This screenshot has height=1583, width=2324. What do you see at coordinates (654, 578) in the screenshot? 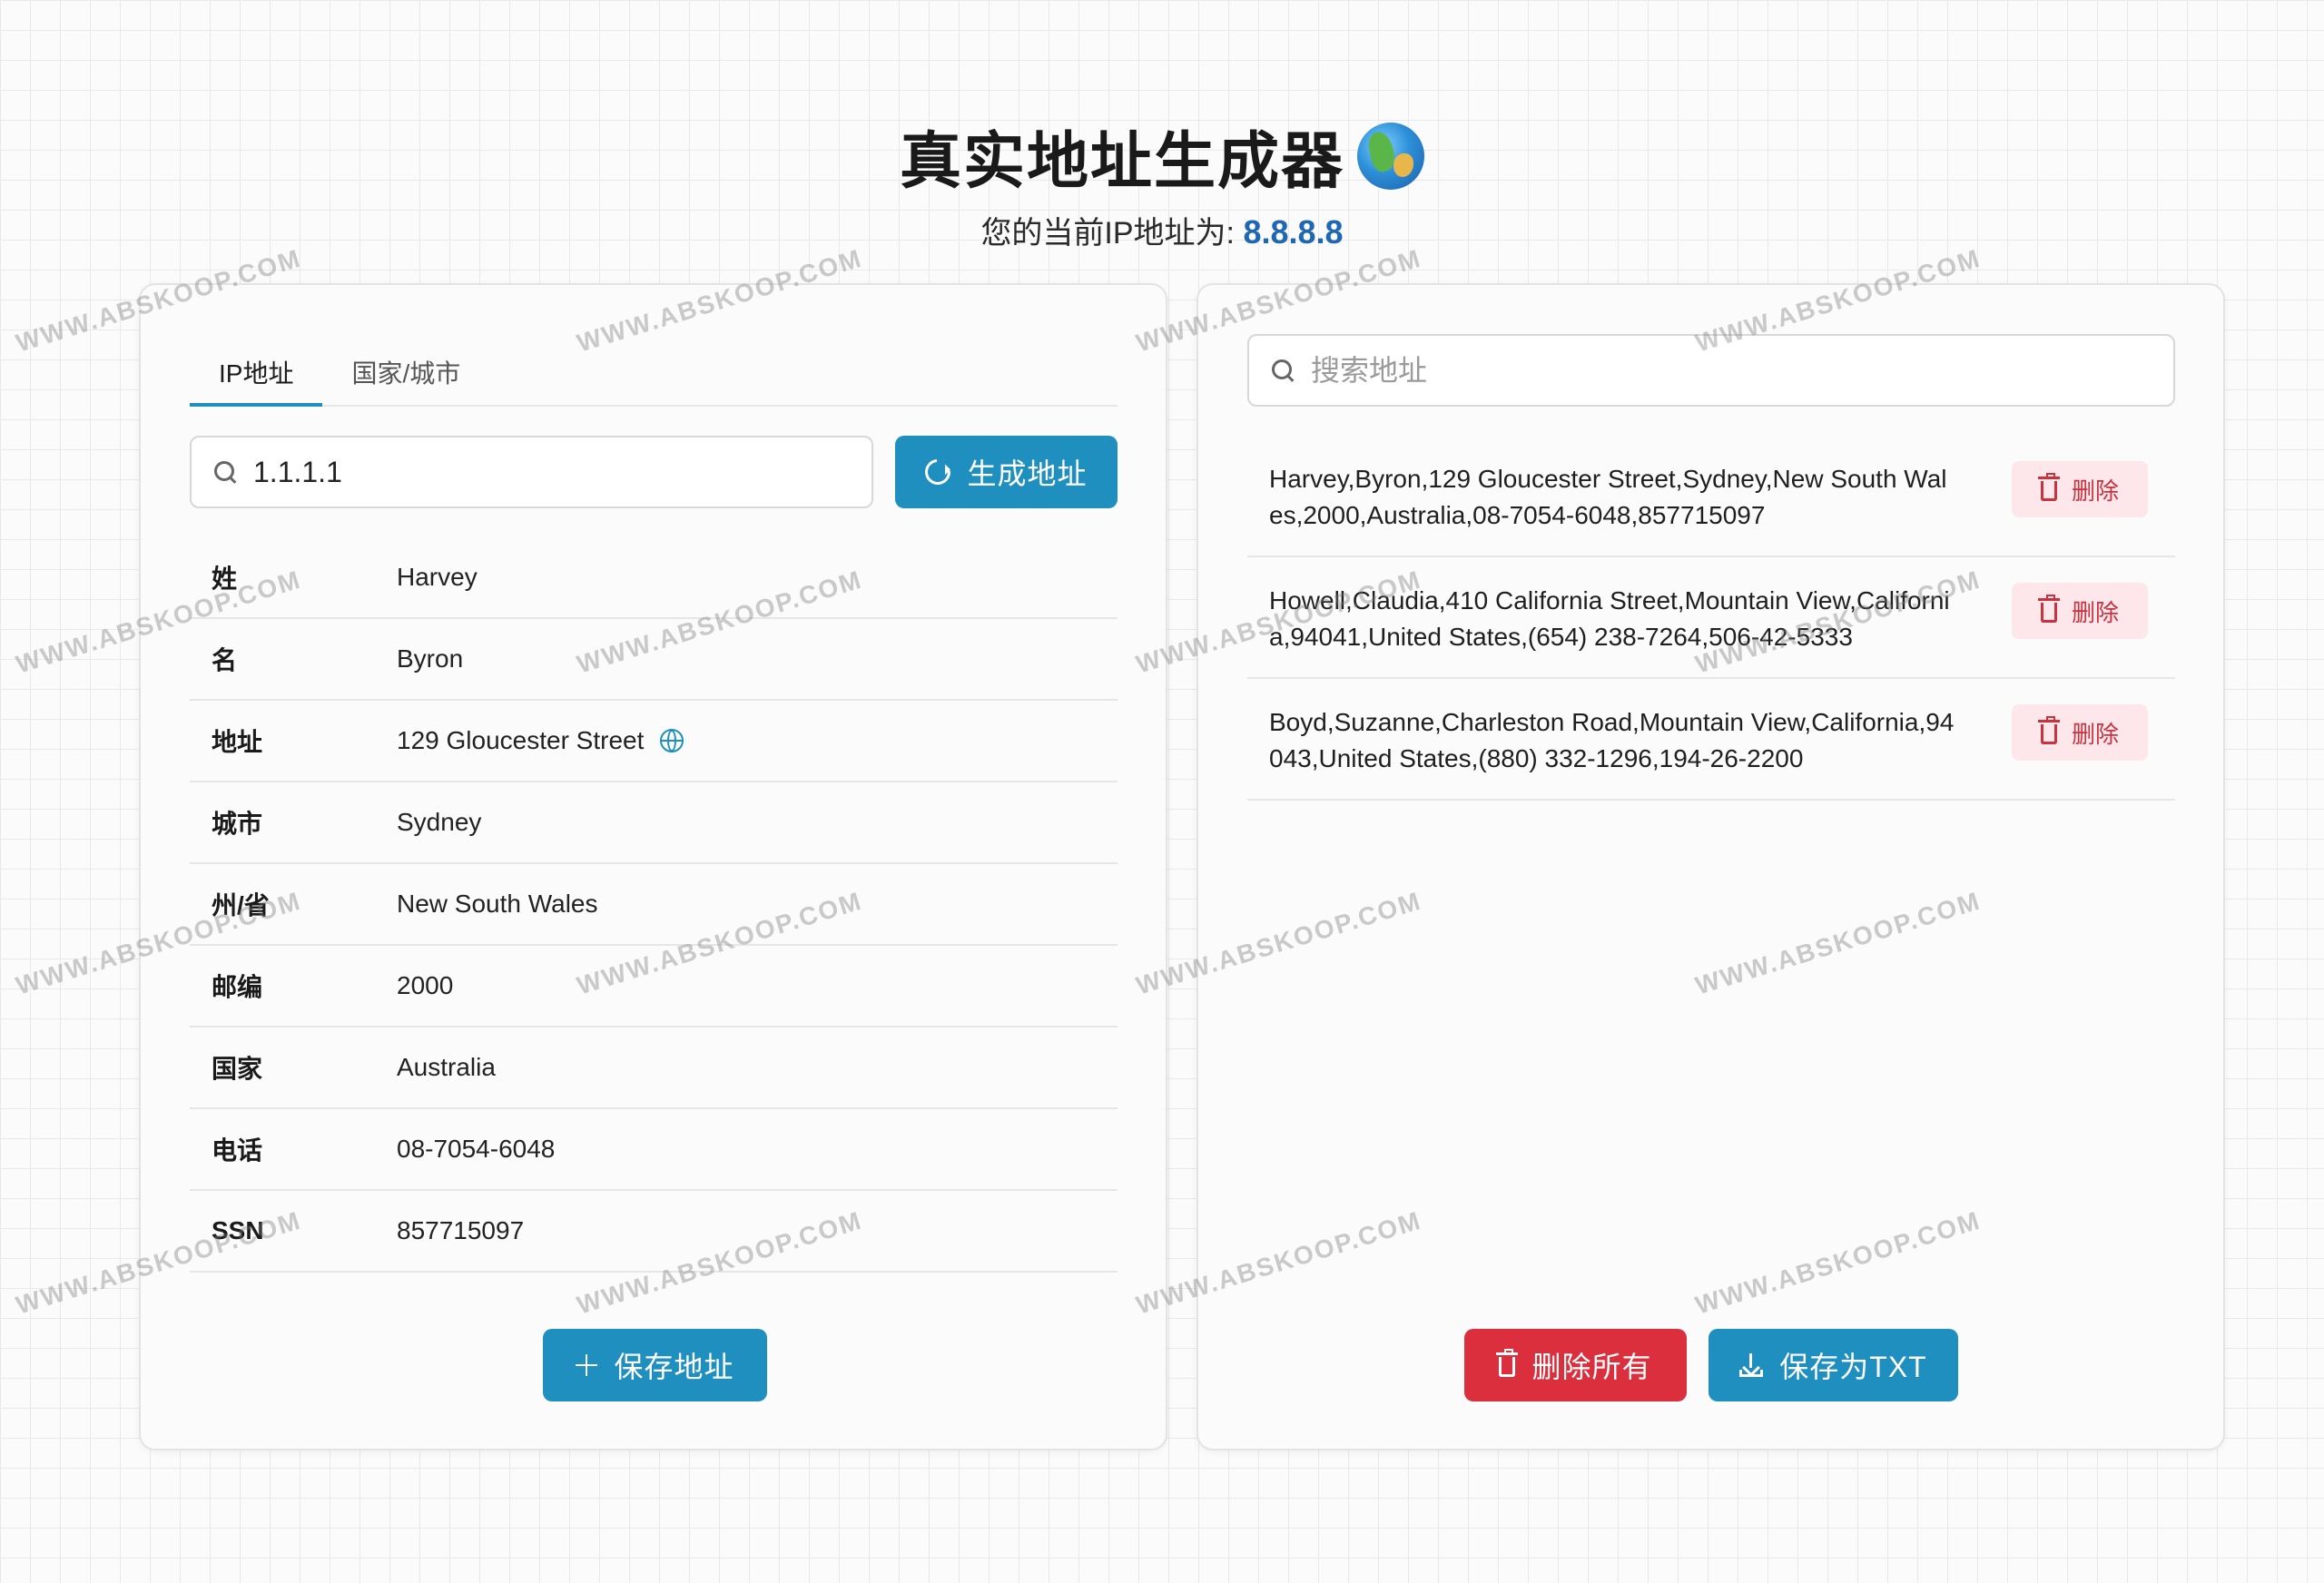
I see `detail-row-last-name: 姓 Harvey` at bounding box center [654, 578].